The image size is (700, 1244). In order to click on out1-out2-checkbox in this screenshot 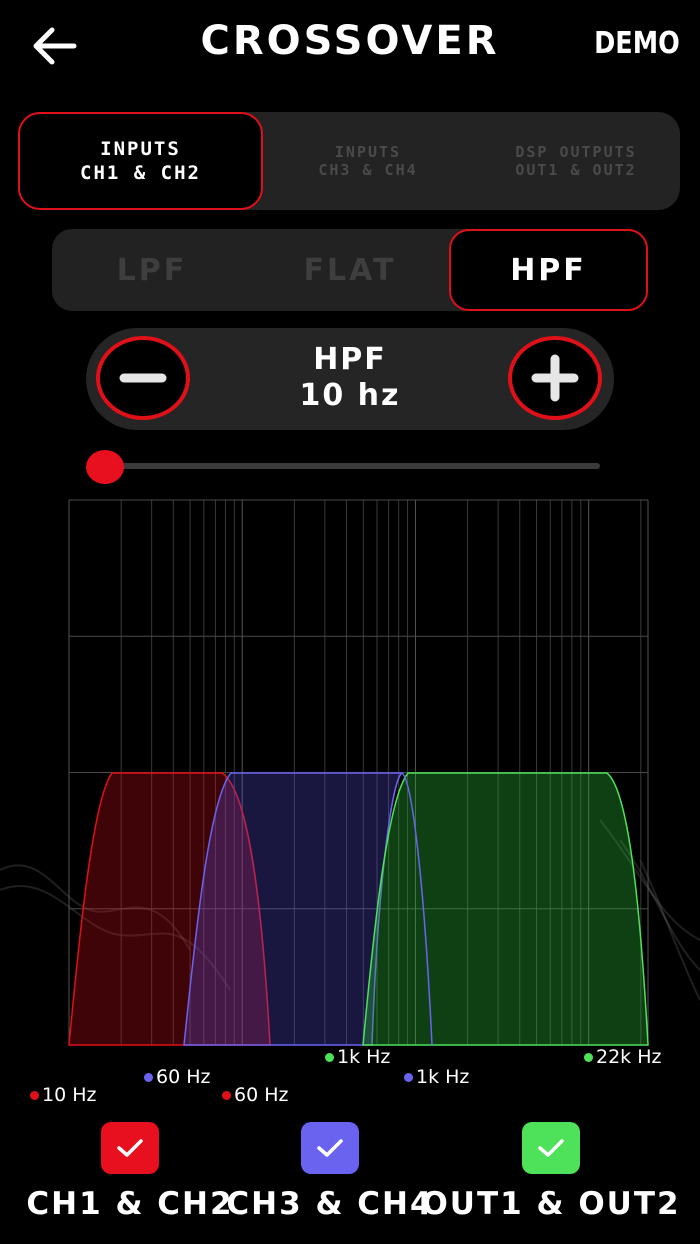, I will do `click(551, 1148)`.